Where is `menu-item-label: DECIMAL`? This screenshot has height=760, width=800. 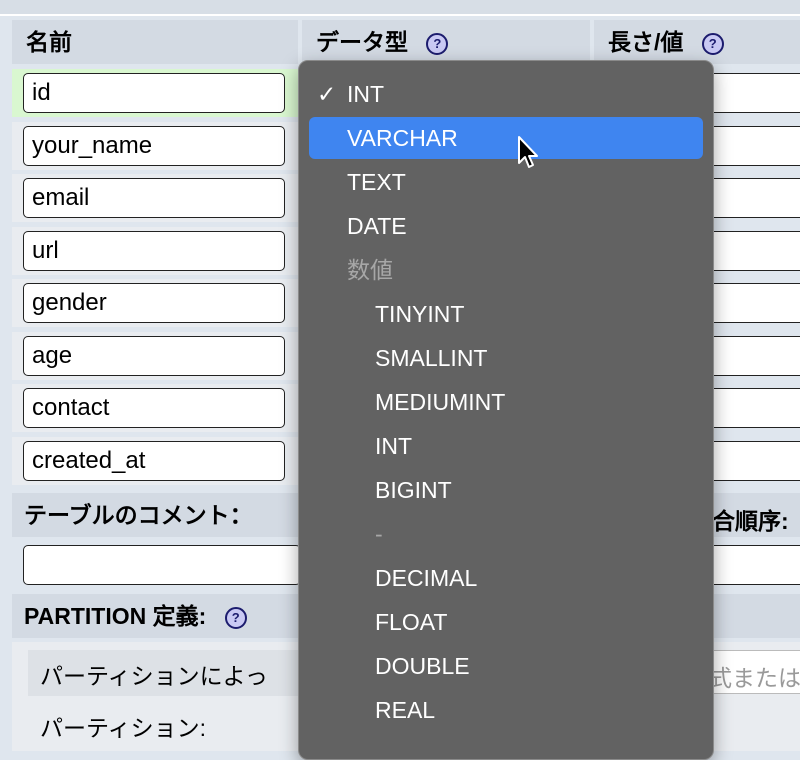 menu-item-label: DECIMAL is located at coordinates (426, 578).